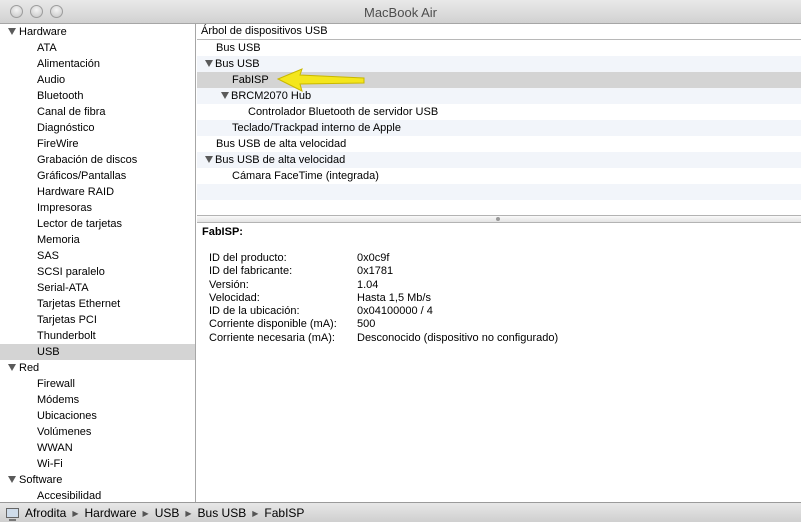  What do you see at coordinates (284, 513) in the screenshot?
I see `breadcrumb-item-fabisp: FabISP` at bounding box center [284, 513].